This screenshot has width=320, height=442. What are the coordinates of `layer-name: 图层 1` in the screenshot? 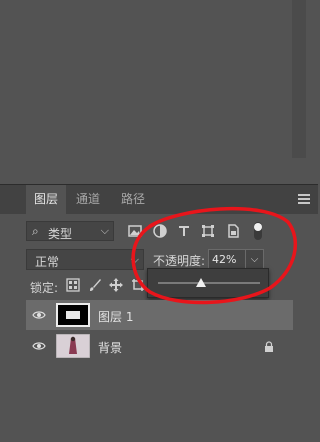 It's located at (116, 317).